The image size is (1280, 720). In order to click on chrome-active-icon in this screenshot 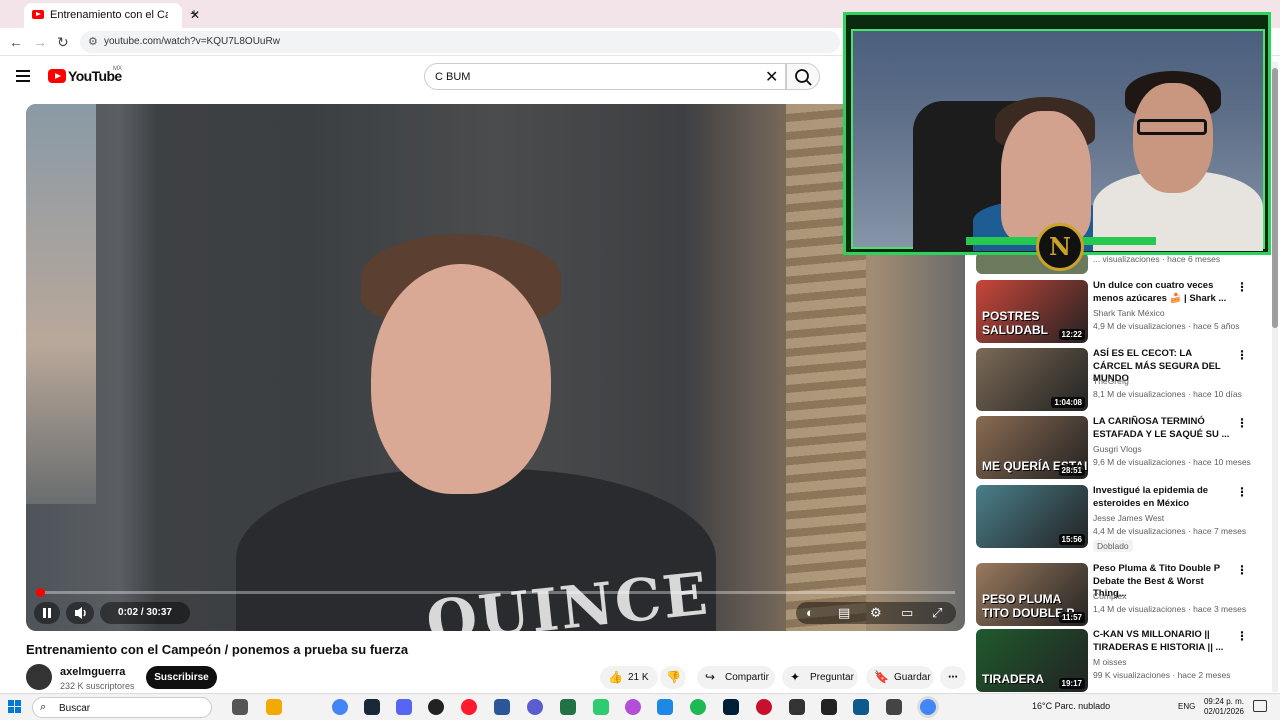, I will do `click(928, 707)`.